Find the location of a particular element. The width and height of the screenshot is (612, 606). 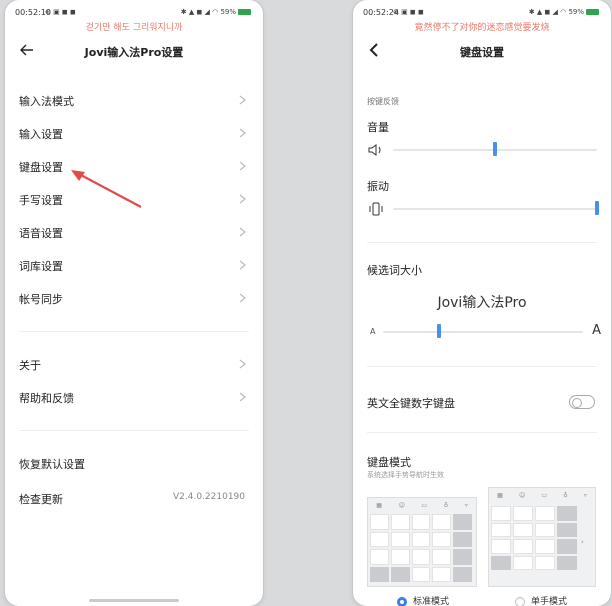

candidate-preview-text: Jovi输入法Pro is located at coordinates (482, 303).